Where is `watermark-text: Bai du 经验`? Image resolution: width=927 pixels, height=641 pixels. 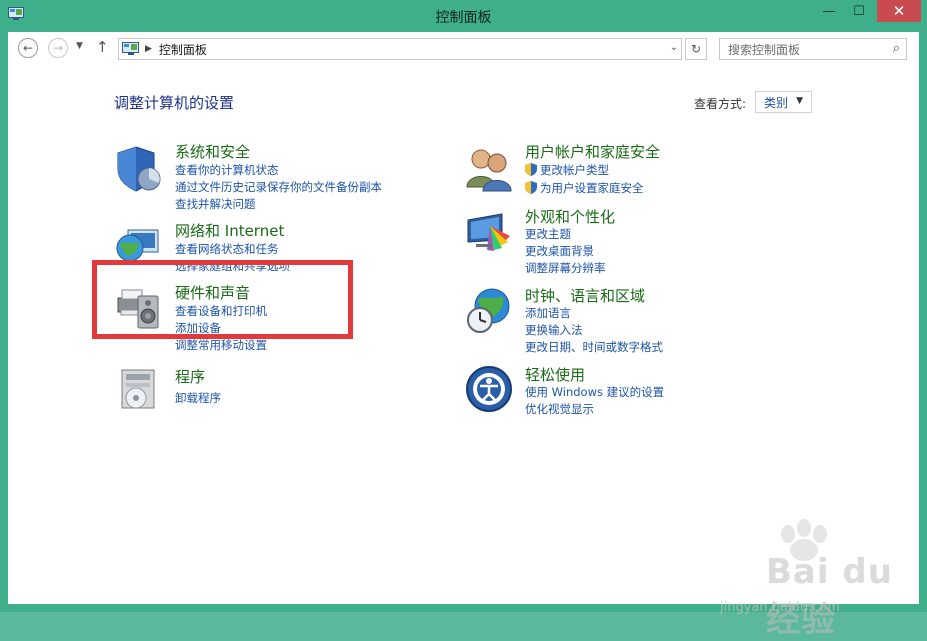 watermark-text: Bai du 经验 is located at coordinates (829, 596).